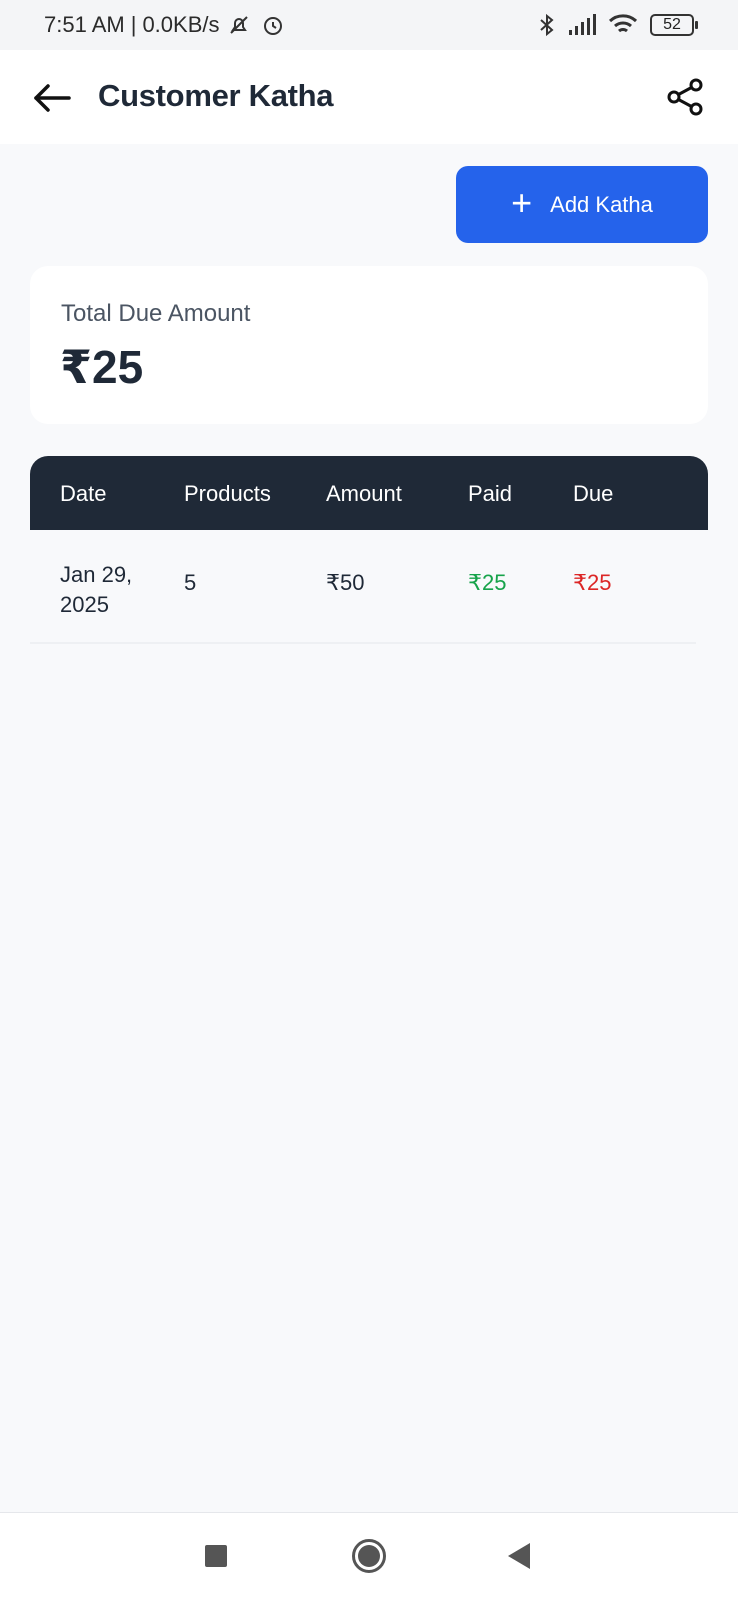  What do you see at coordinates (102, 367) in the screenshot?
I see `total-due-value: ₹25` at bounding box center [102, 367].